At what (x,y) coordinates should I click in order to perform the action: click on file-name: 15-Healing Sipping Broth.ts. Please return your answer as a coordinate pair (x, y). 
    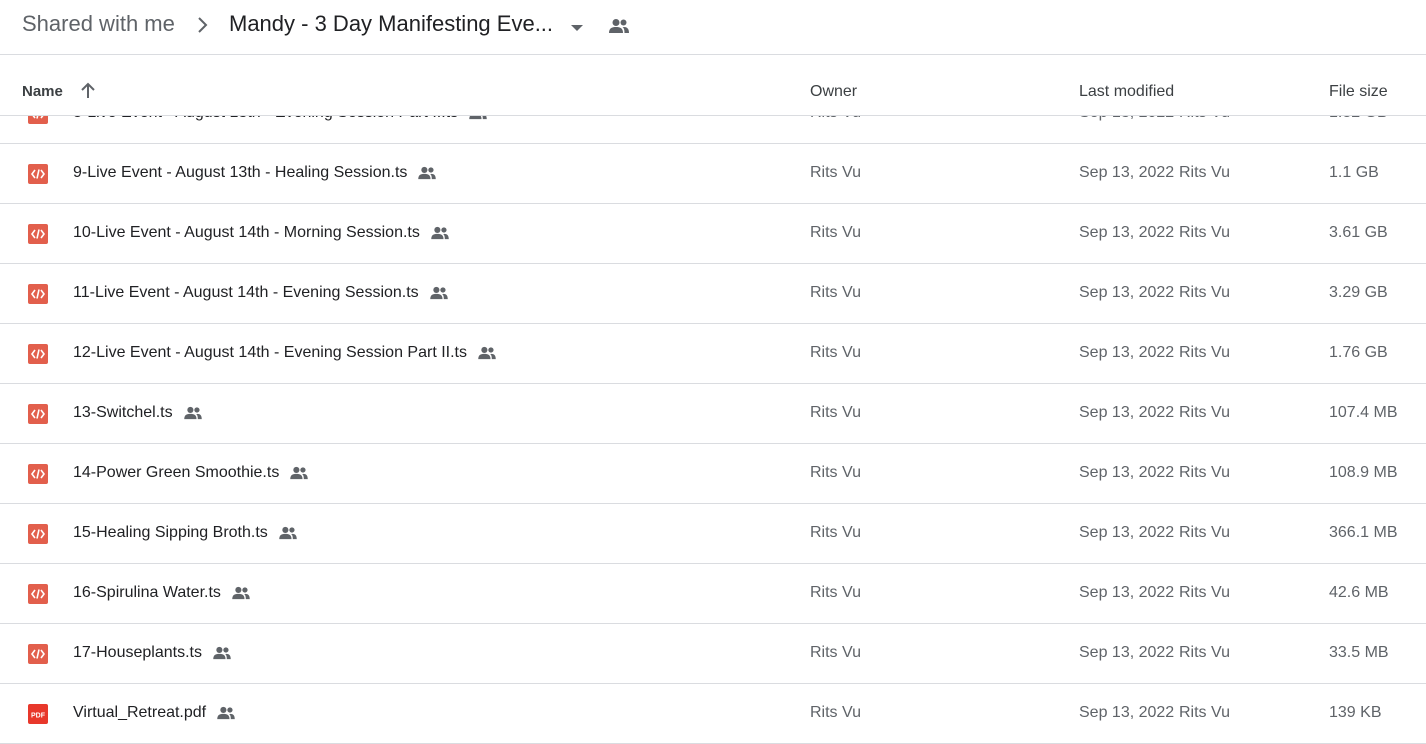
    Looking at the image, I should click on (185, 533).